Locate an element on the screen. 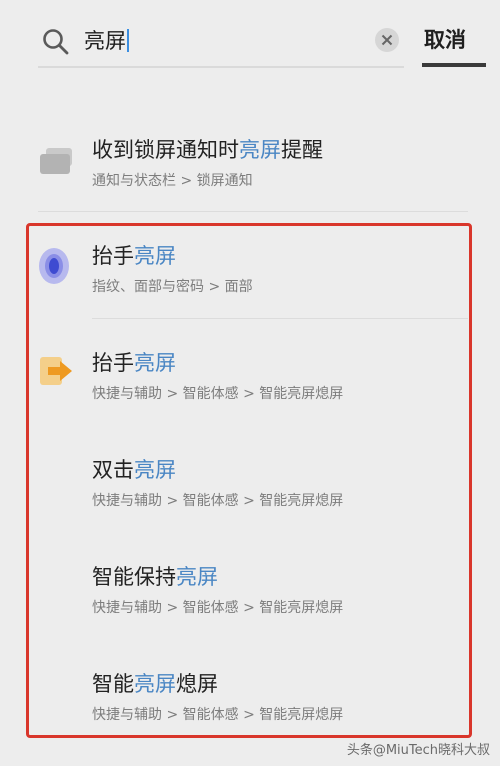  search-input: 亮屏 is located at coordinates (106, 41).